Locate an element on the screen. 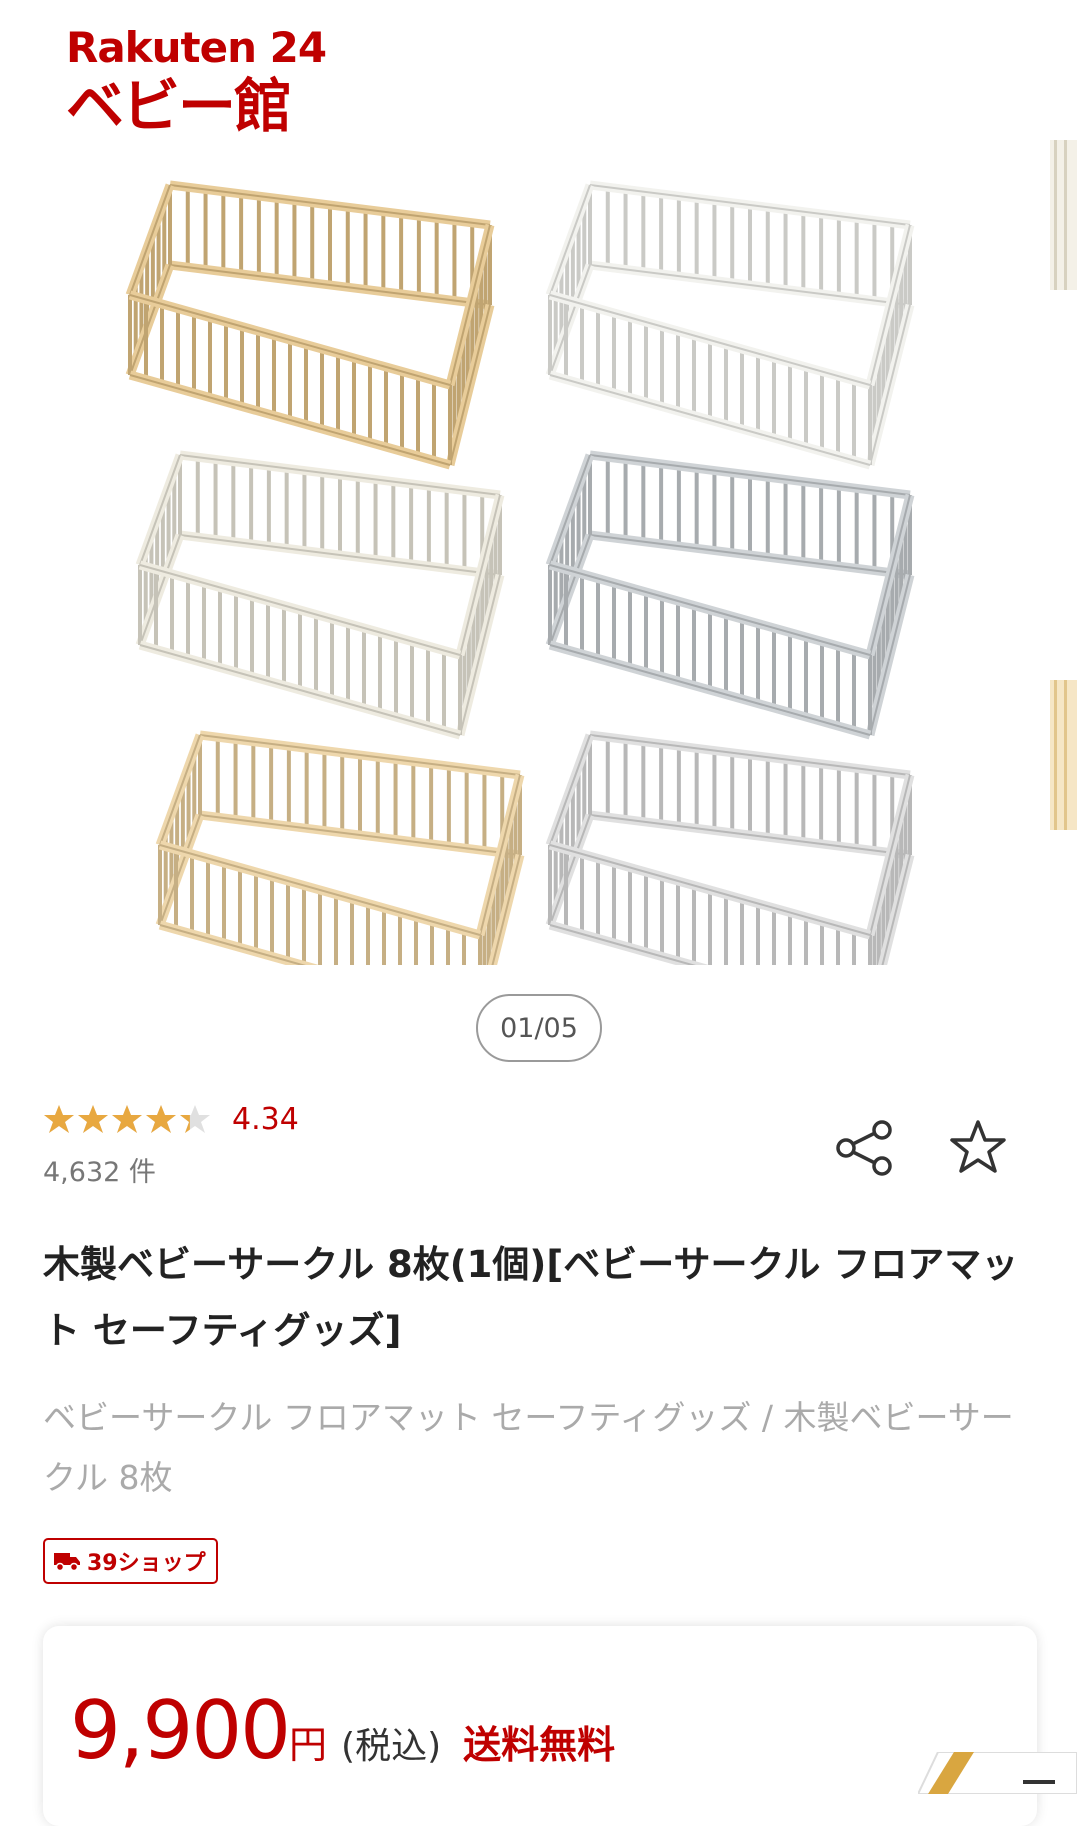  baby-pen-natural-light is located at coordinates (340, 875).